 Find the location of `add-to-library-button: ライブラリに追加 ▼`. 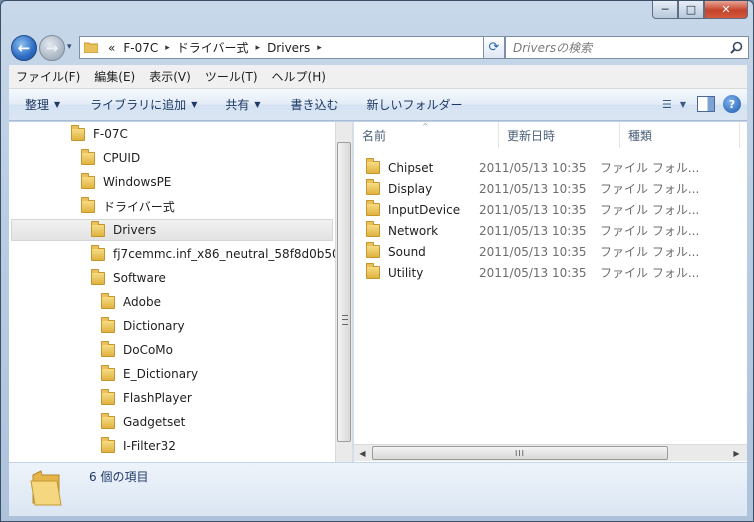

add-to-library-button: ライブラリに追加 ▼ is located at coordinates (138, 104).